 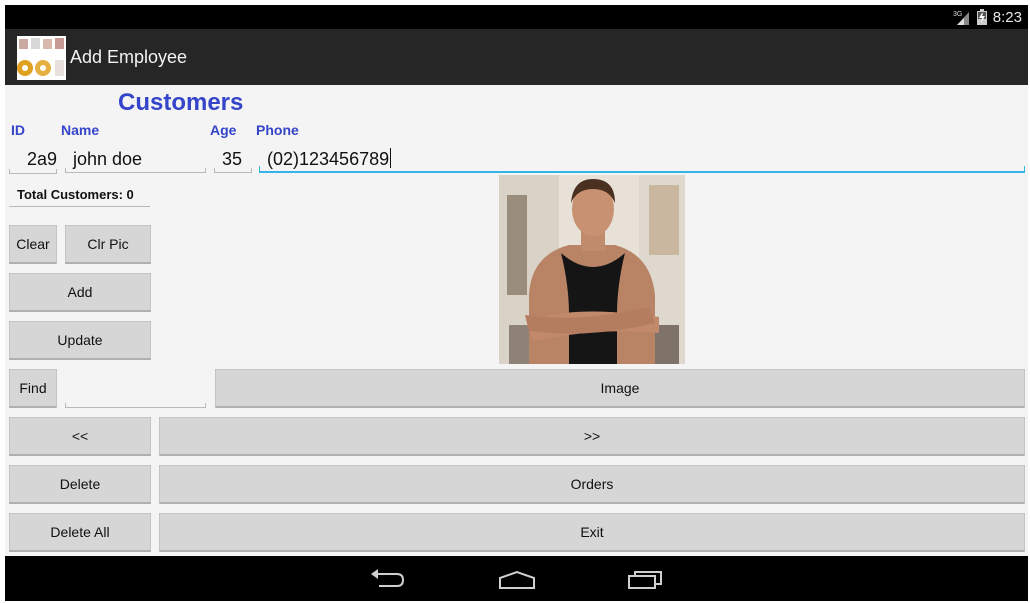 I want to click on battery-charging-icon, so click(x=981, y=17).